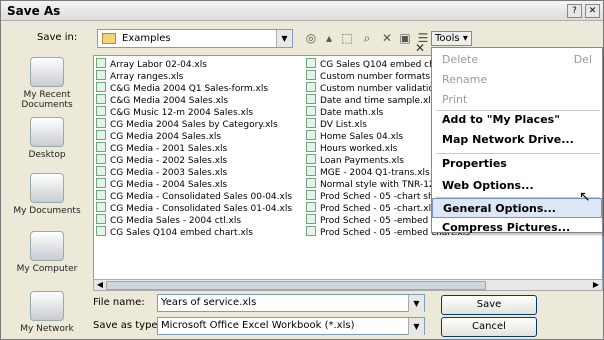  Describe the element at coordinates (47, 138) in the screenshot. I see `place-desktop: Desktop` at that location.